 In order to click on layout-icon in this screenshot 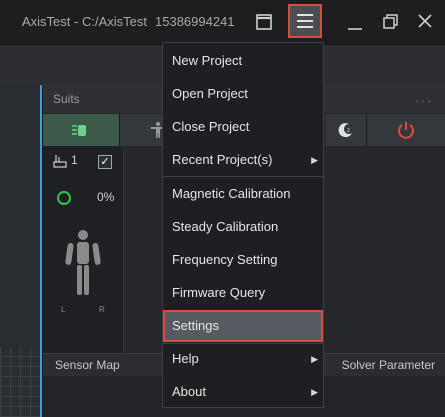, I will do `click(265, 22)`.